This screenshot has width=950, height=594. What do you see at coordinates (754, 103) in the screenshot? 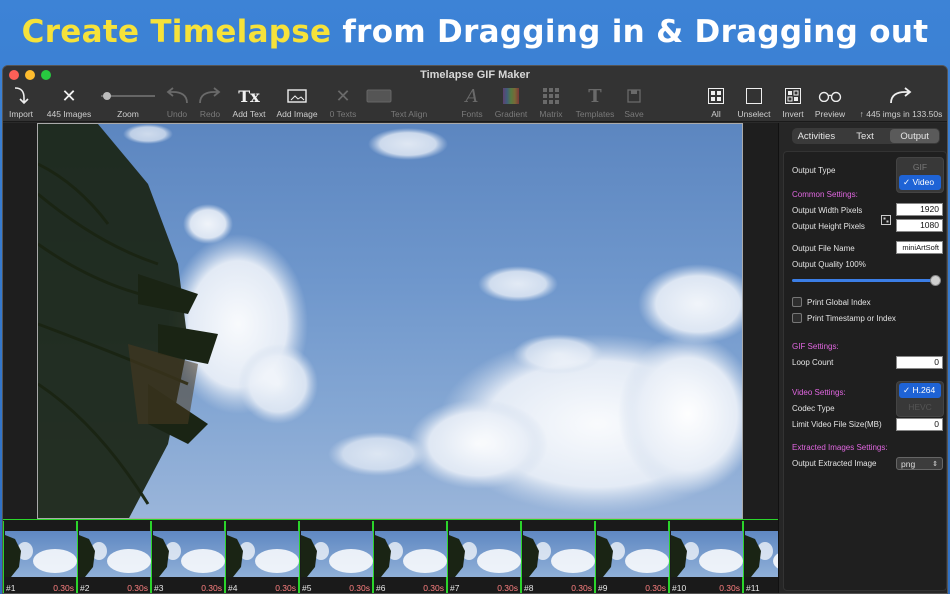
I see `unselect-button: Unselect` at bounding box center [754, 103].